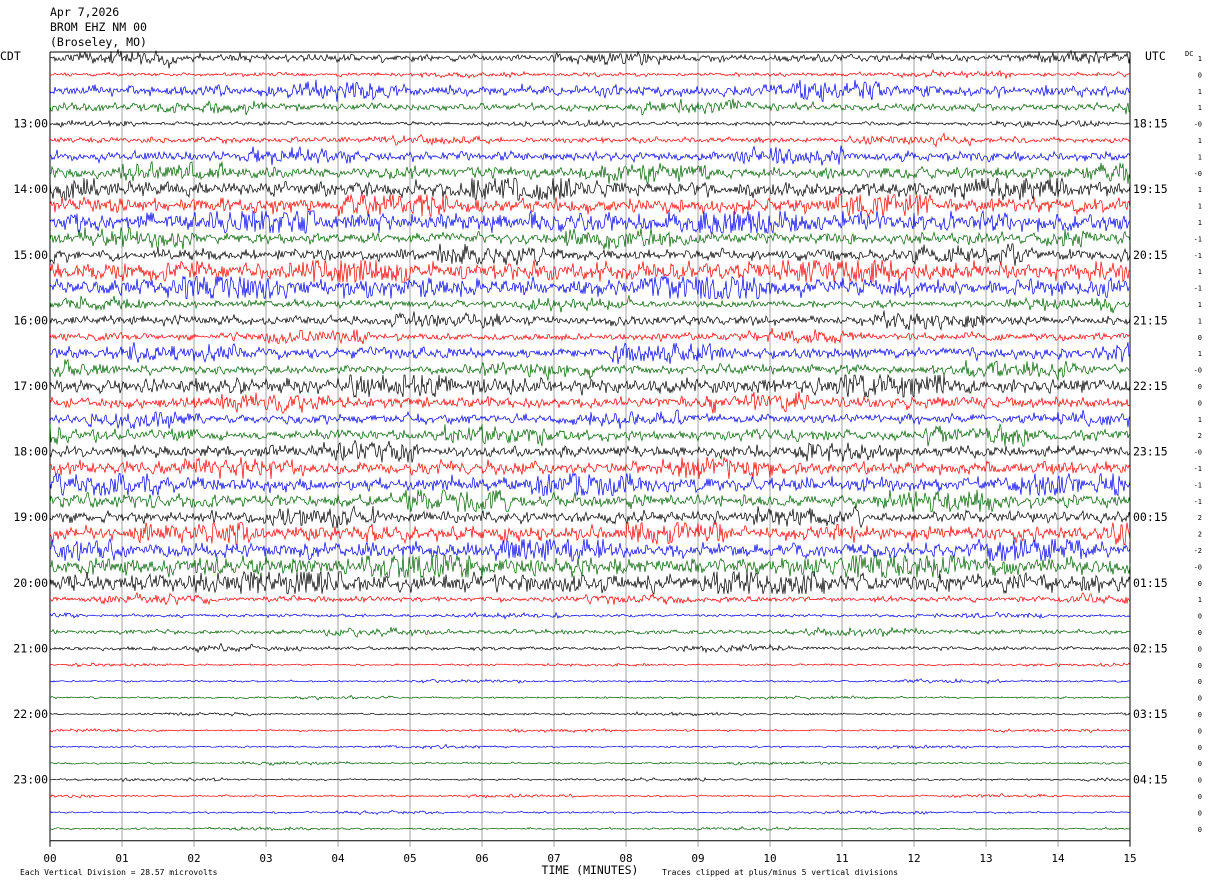 This screenshot has width=1210, height=886. I want to click on left-hour-label: 15:00, so click(30, 255).